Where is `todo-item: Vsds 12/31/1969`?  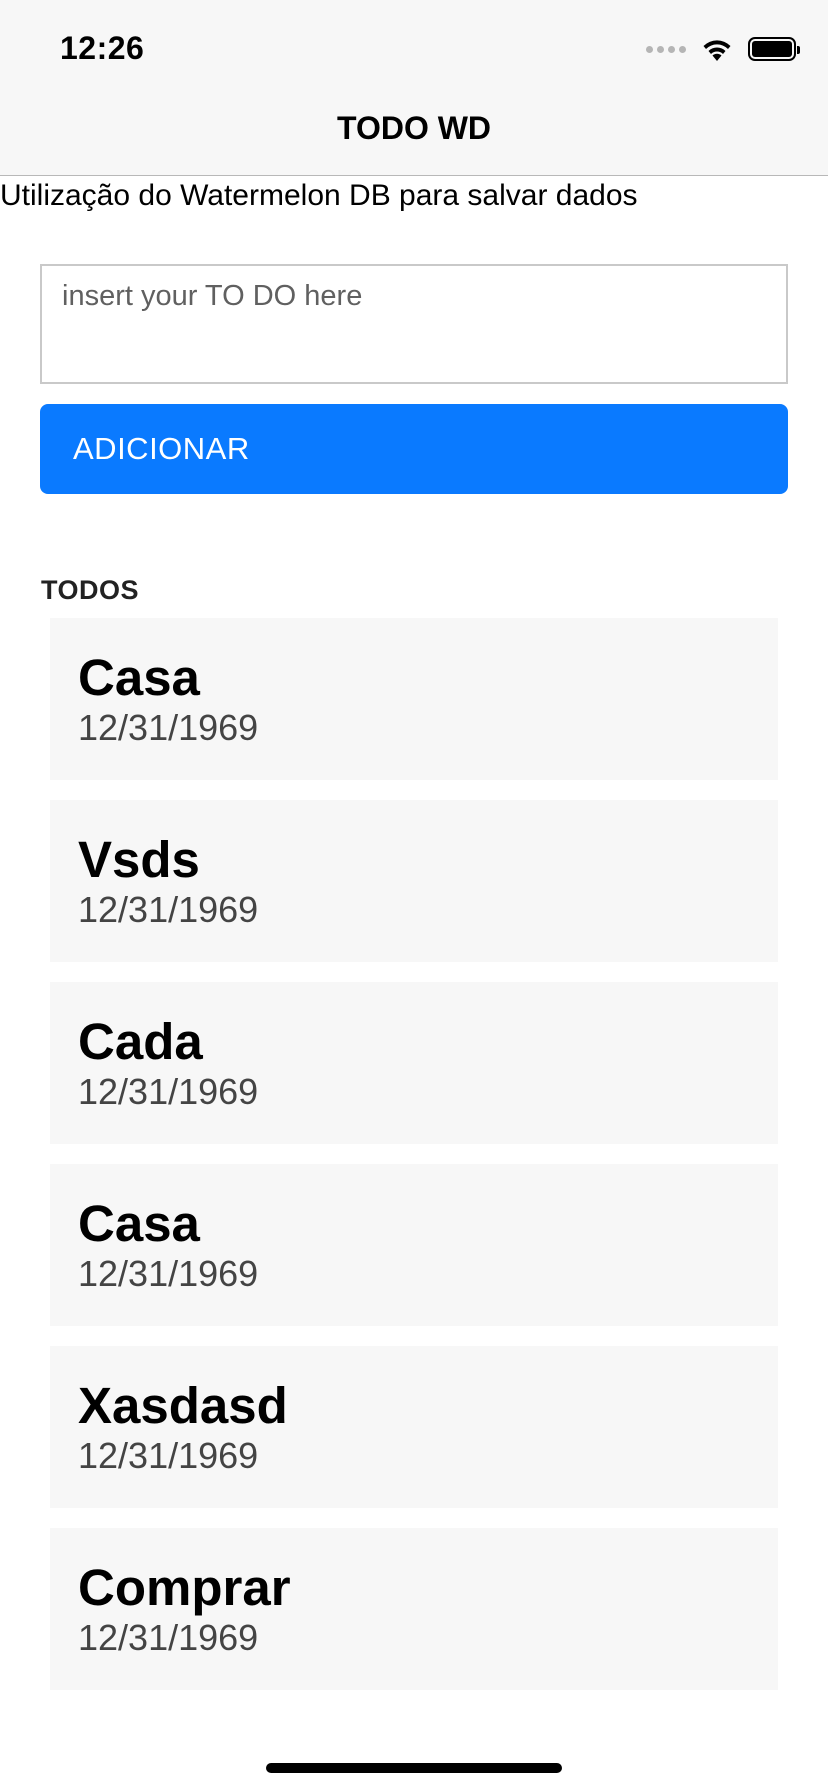 todo-item: Vsds 12/31/1969 is located at coordinates (414, 881).